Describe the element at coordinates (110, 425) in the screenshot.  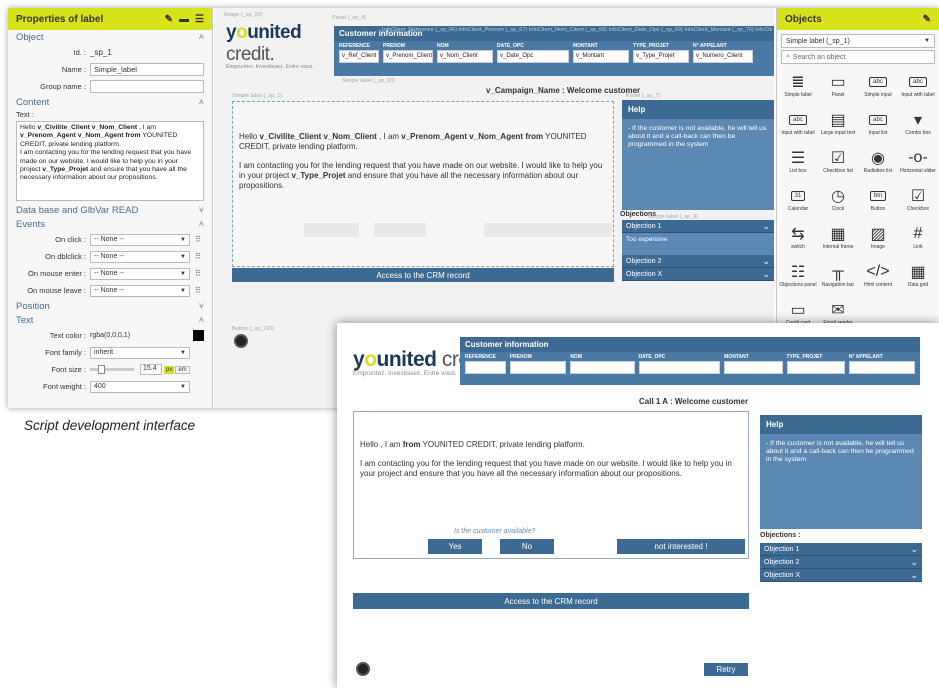
I see `figure-caption: Script development interface` at that location.